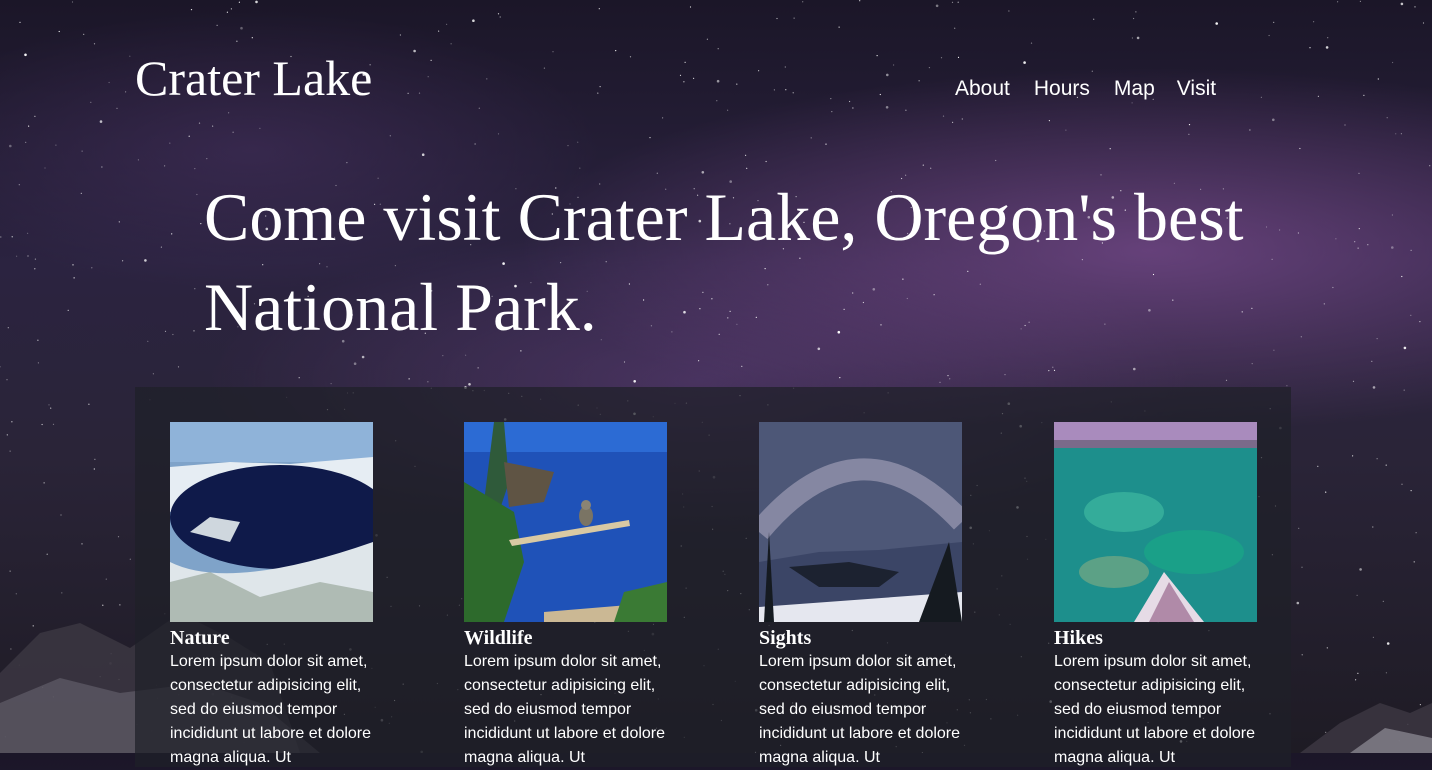 The width and height of the screenshot is (1432, 770). Describe the element at coordinates (785, 638) in the screenshot. I see `card-title: Sights` at that location.